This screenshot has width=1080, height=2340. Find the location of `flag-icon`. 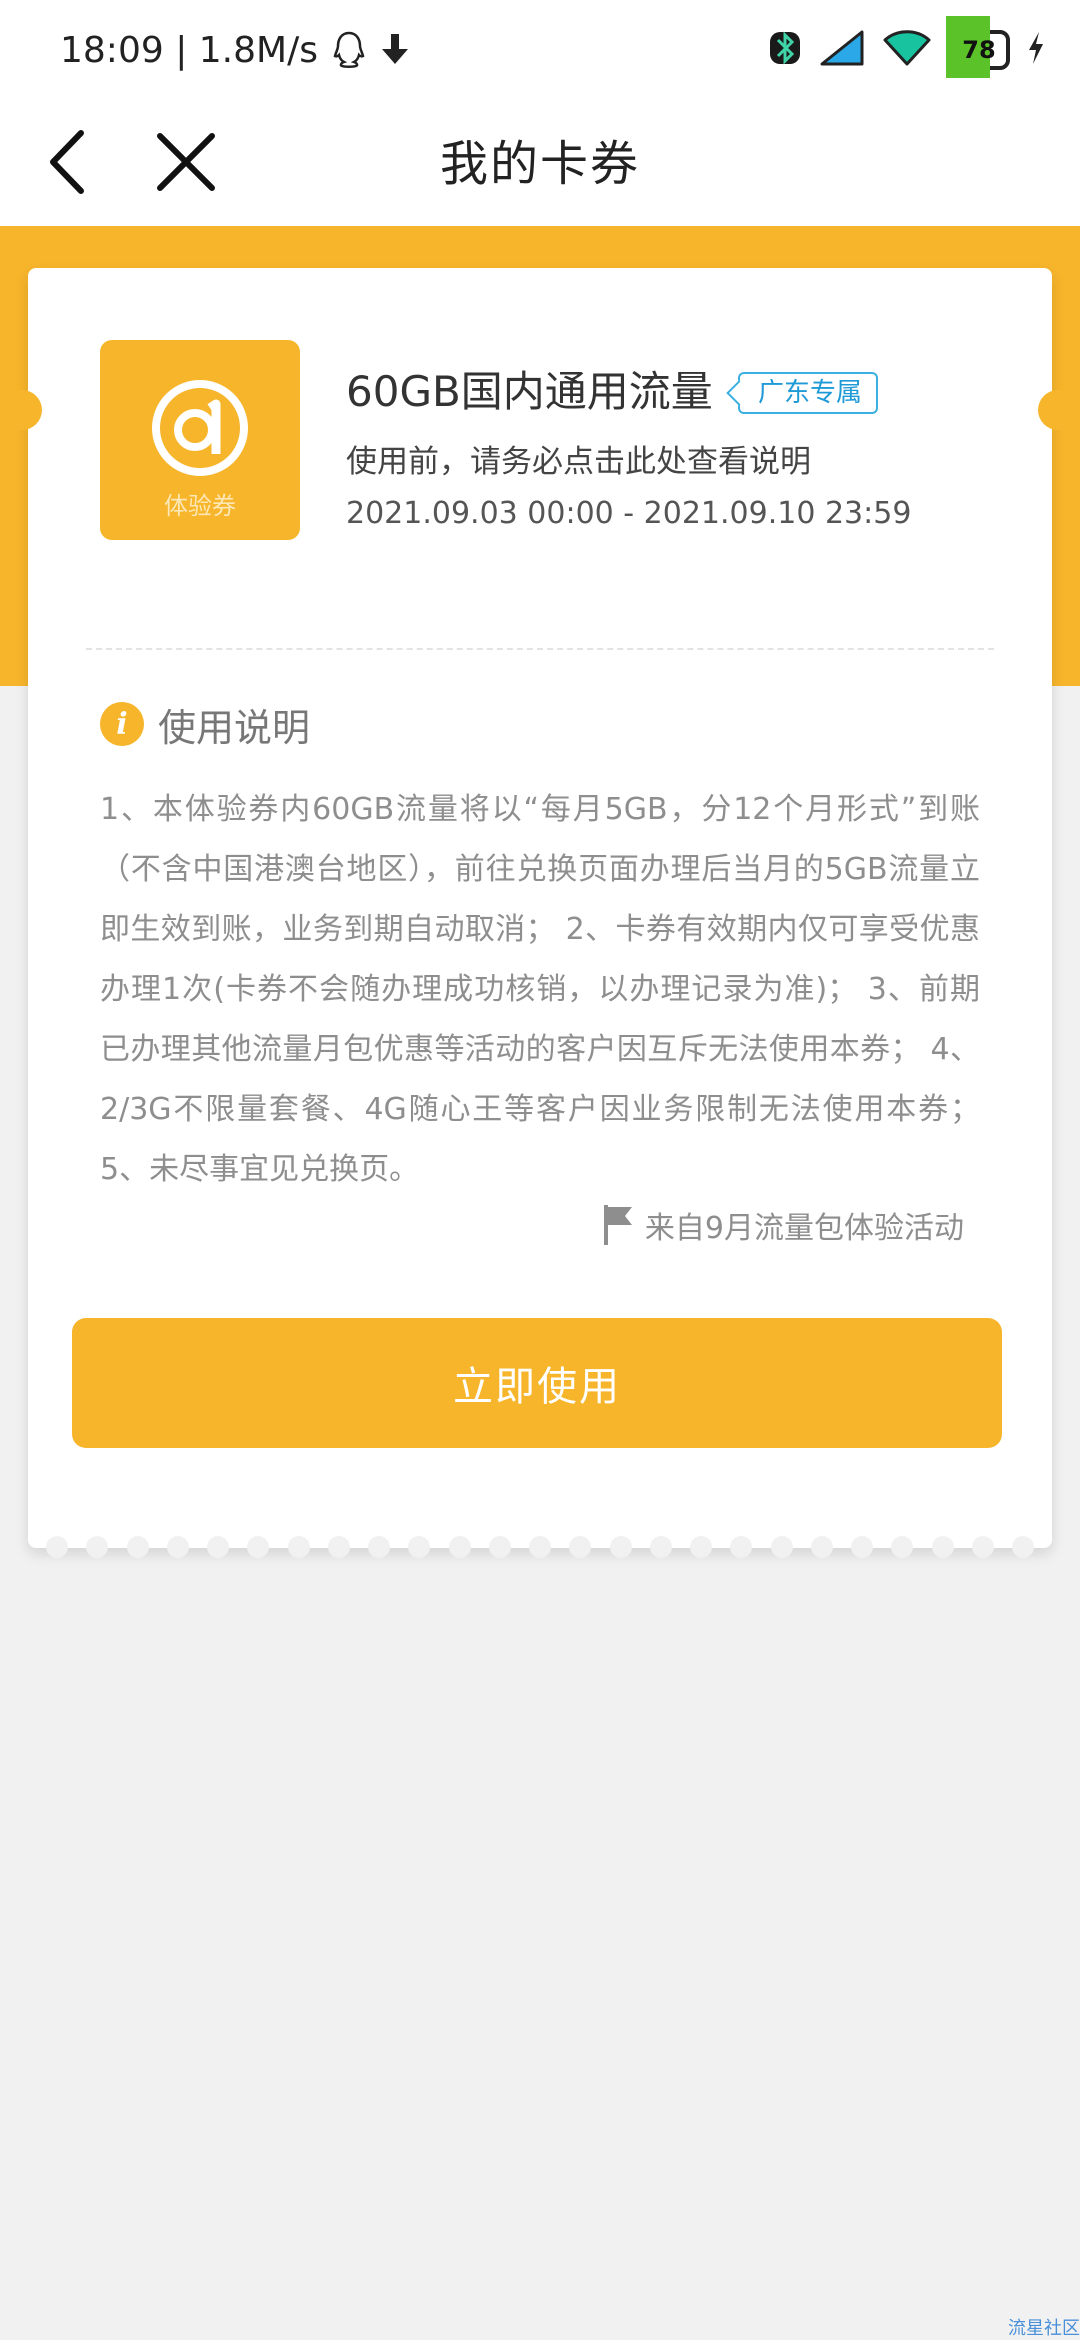

flag-icon is located at coordinates (617, 1225).